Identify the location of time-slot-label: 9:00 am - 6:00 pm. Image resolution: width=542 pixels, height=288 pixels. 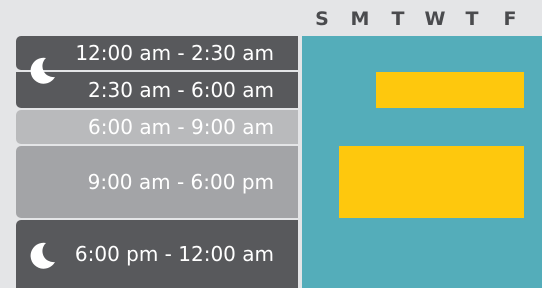
(180, 182).